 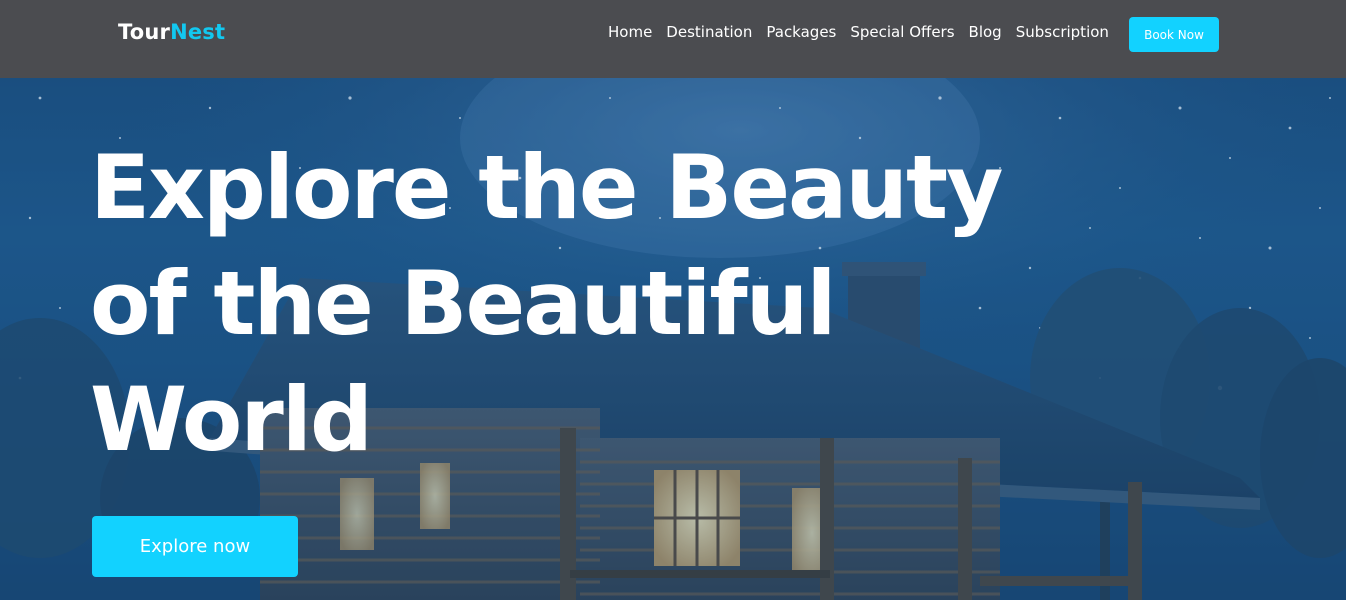 I want to click on nav-packages: Packages, so click(x=801, y=32).